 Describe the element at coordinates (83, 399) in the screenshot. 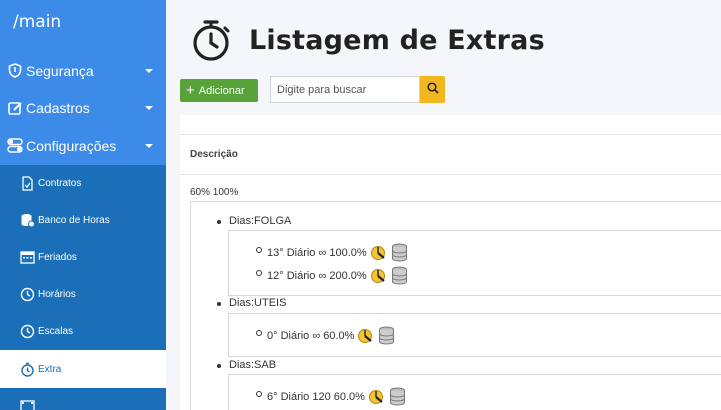

I see `submenu-item-next` at that location.